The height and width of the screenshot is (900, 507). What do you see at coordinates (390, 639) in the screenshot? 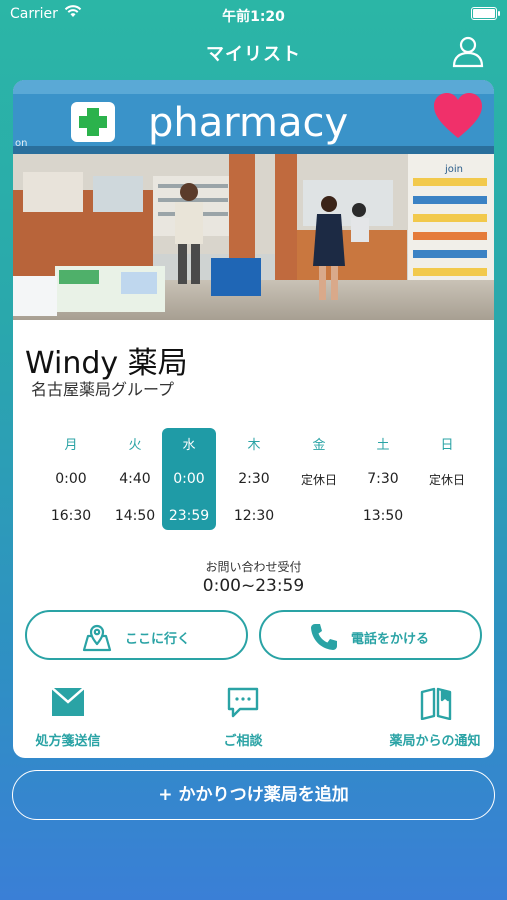
I see `call-label: 電話をかける` at bounding box center [390, 639].